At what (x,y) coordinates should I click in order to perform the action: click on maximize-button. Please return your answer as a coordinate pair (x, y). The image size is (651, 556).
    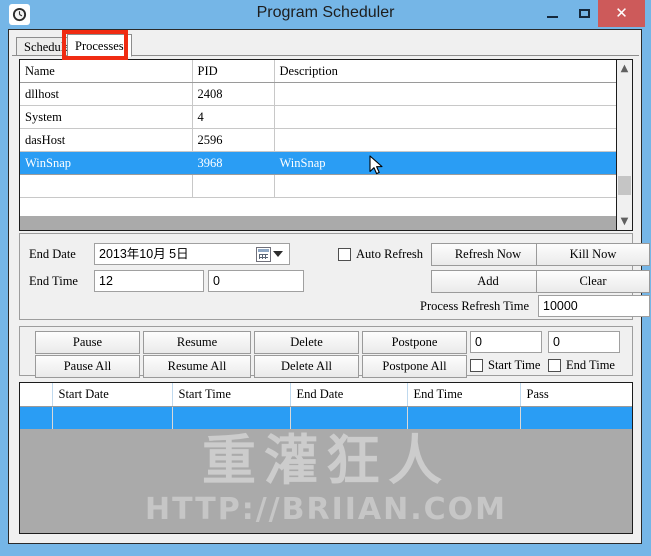
    Looking at the image, I should click on (584, 13).